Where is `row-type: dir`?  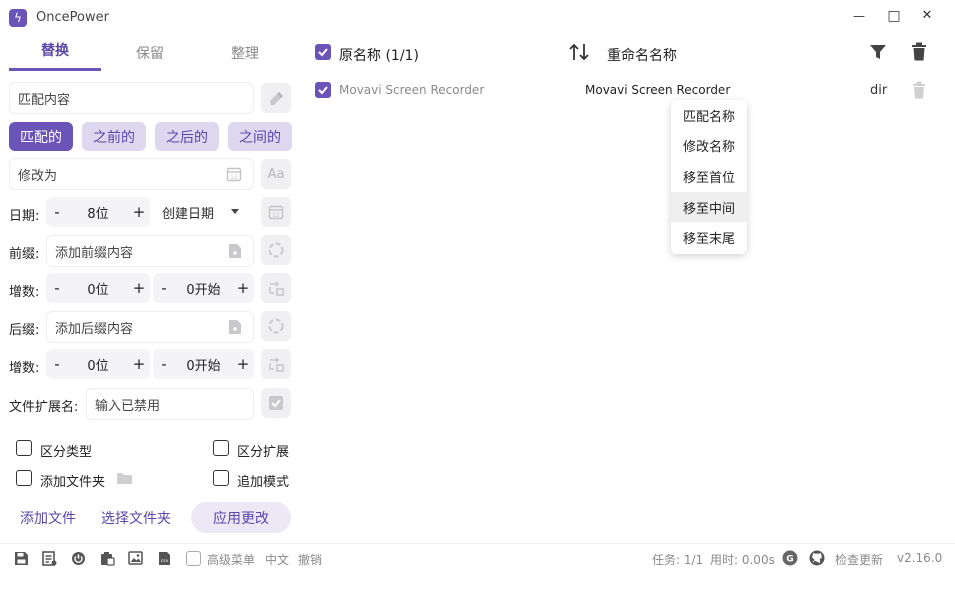
row-type: dir is located at coordinates (879, 90).